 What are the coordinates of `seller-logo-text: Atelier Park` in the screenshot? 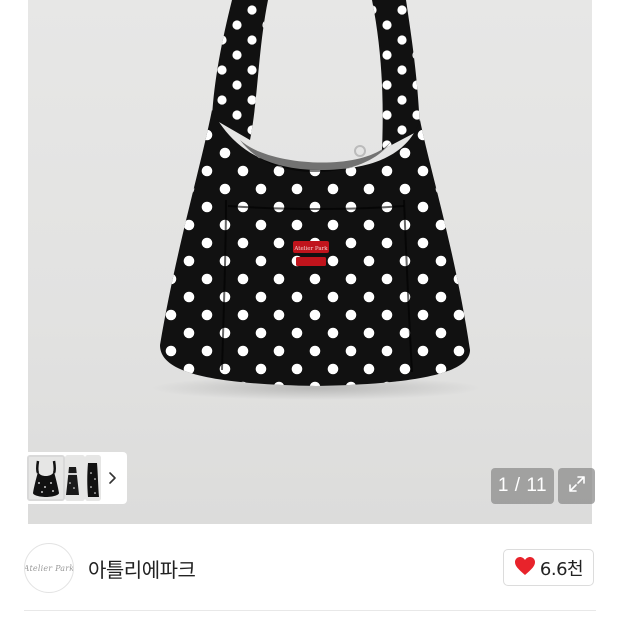 It's located at (49, 568).